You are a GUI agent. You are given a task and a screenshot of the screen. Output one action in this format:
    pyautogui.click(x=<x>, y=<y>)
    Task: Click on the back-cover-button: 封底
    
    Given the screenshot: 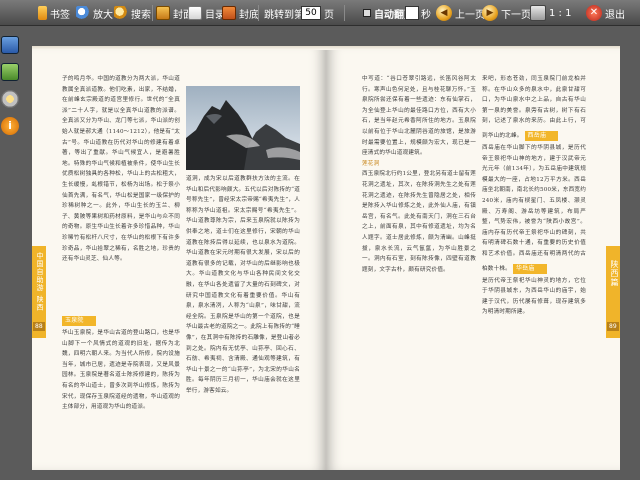 What is the action you would take?
    pyautogui.click(x=240, y=13)
    